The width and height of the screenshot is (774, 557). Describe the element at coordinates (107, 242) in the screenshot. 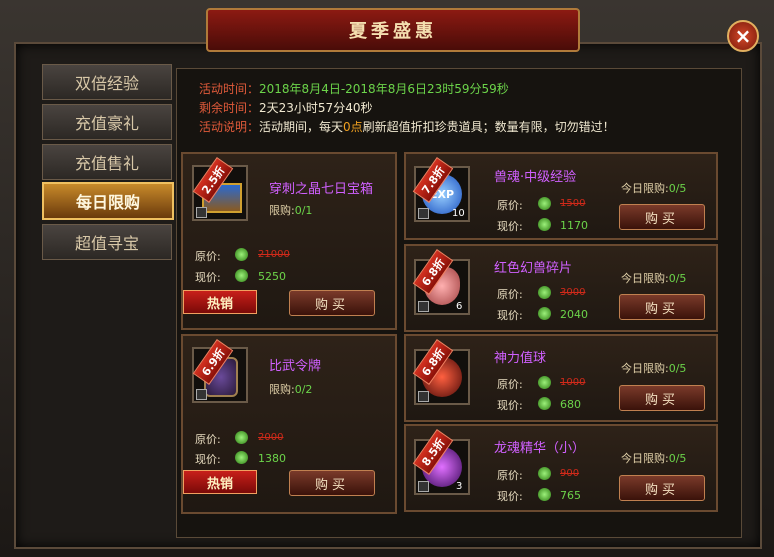

I see `tab-treasure-hunt: 超值寻宝` at that location.